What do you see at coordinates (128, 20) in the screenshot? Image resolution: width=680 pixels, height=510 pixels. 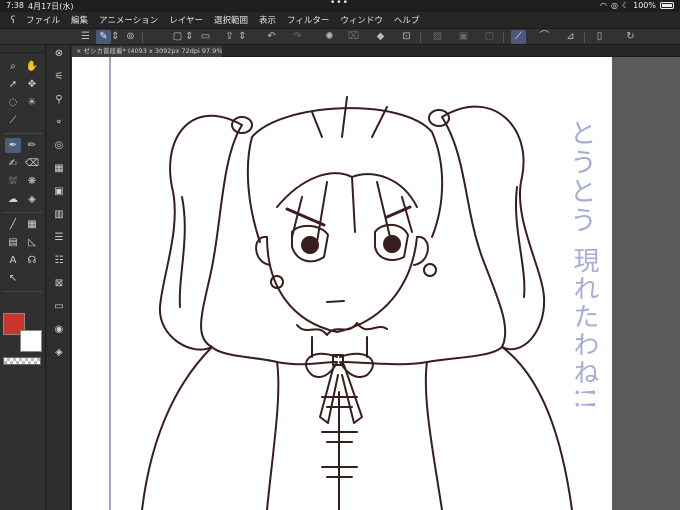 I see `menu-animation: アニメーション` at bounding box center [128, 20].